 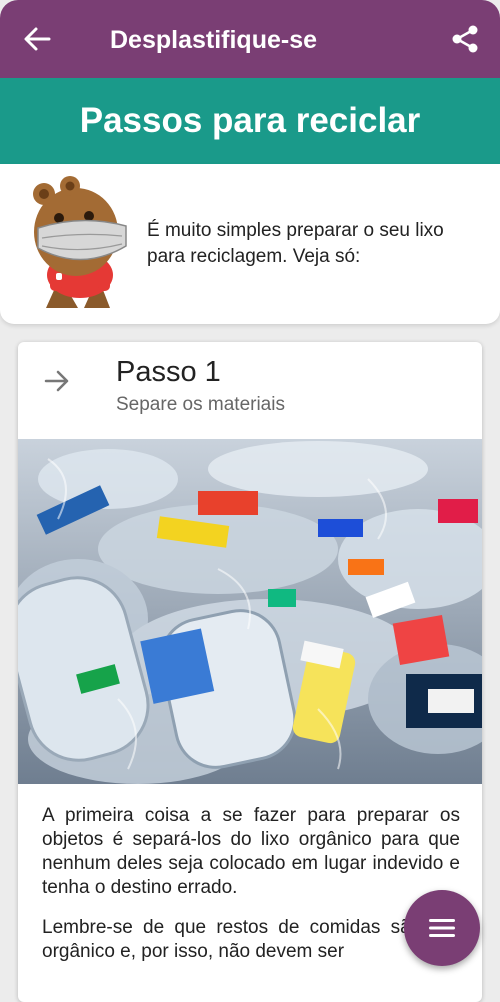 I want to click on step-subtitle: Separe os materiais, so click(x=200, y=404).